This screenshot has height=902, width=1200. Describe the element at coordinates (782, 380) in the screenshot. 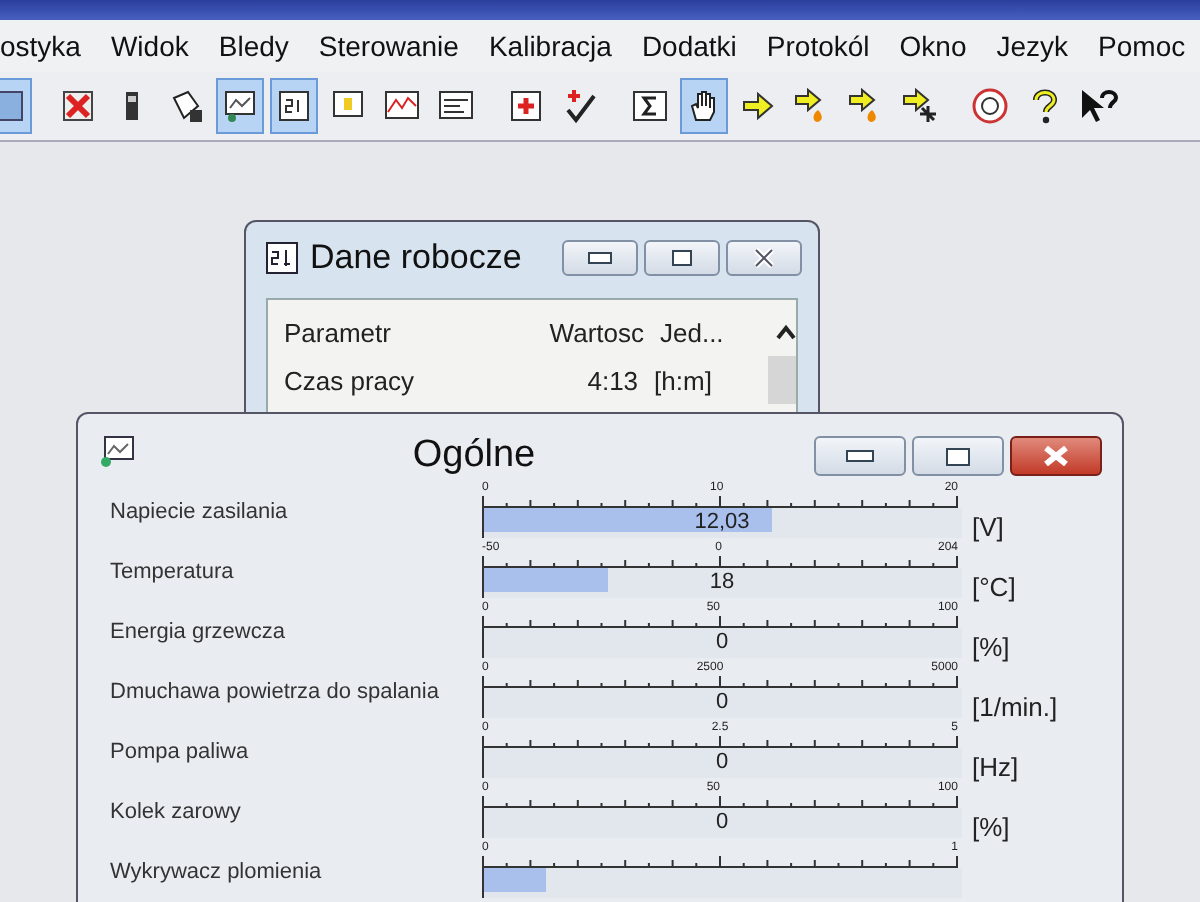

I see `scrollbar-track` at that location.